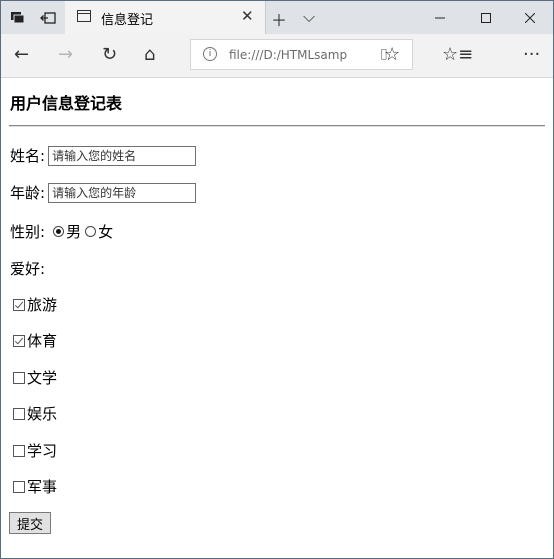  What do you see at coordinates (42, 451) in the screenshot?
I see `hobby-item-label: 学习` at bounding box center [42, 451].